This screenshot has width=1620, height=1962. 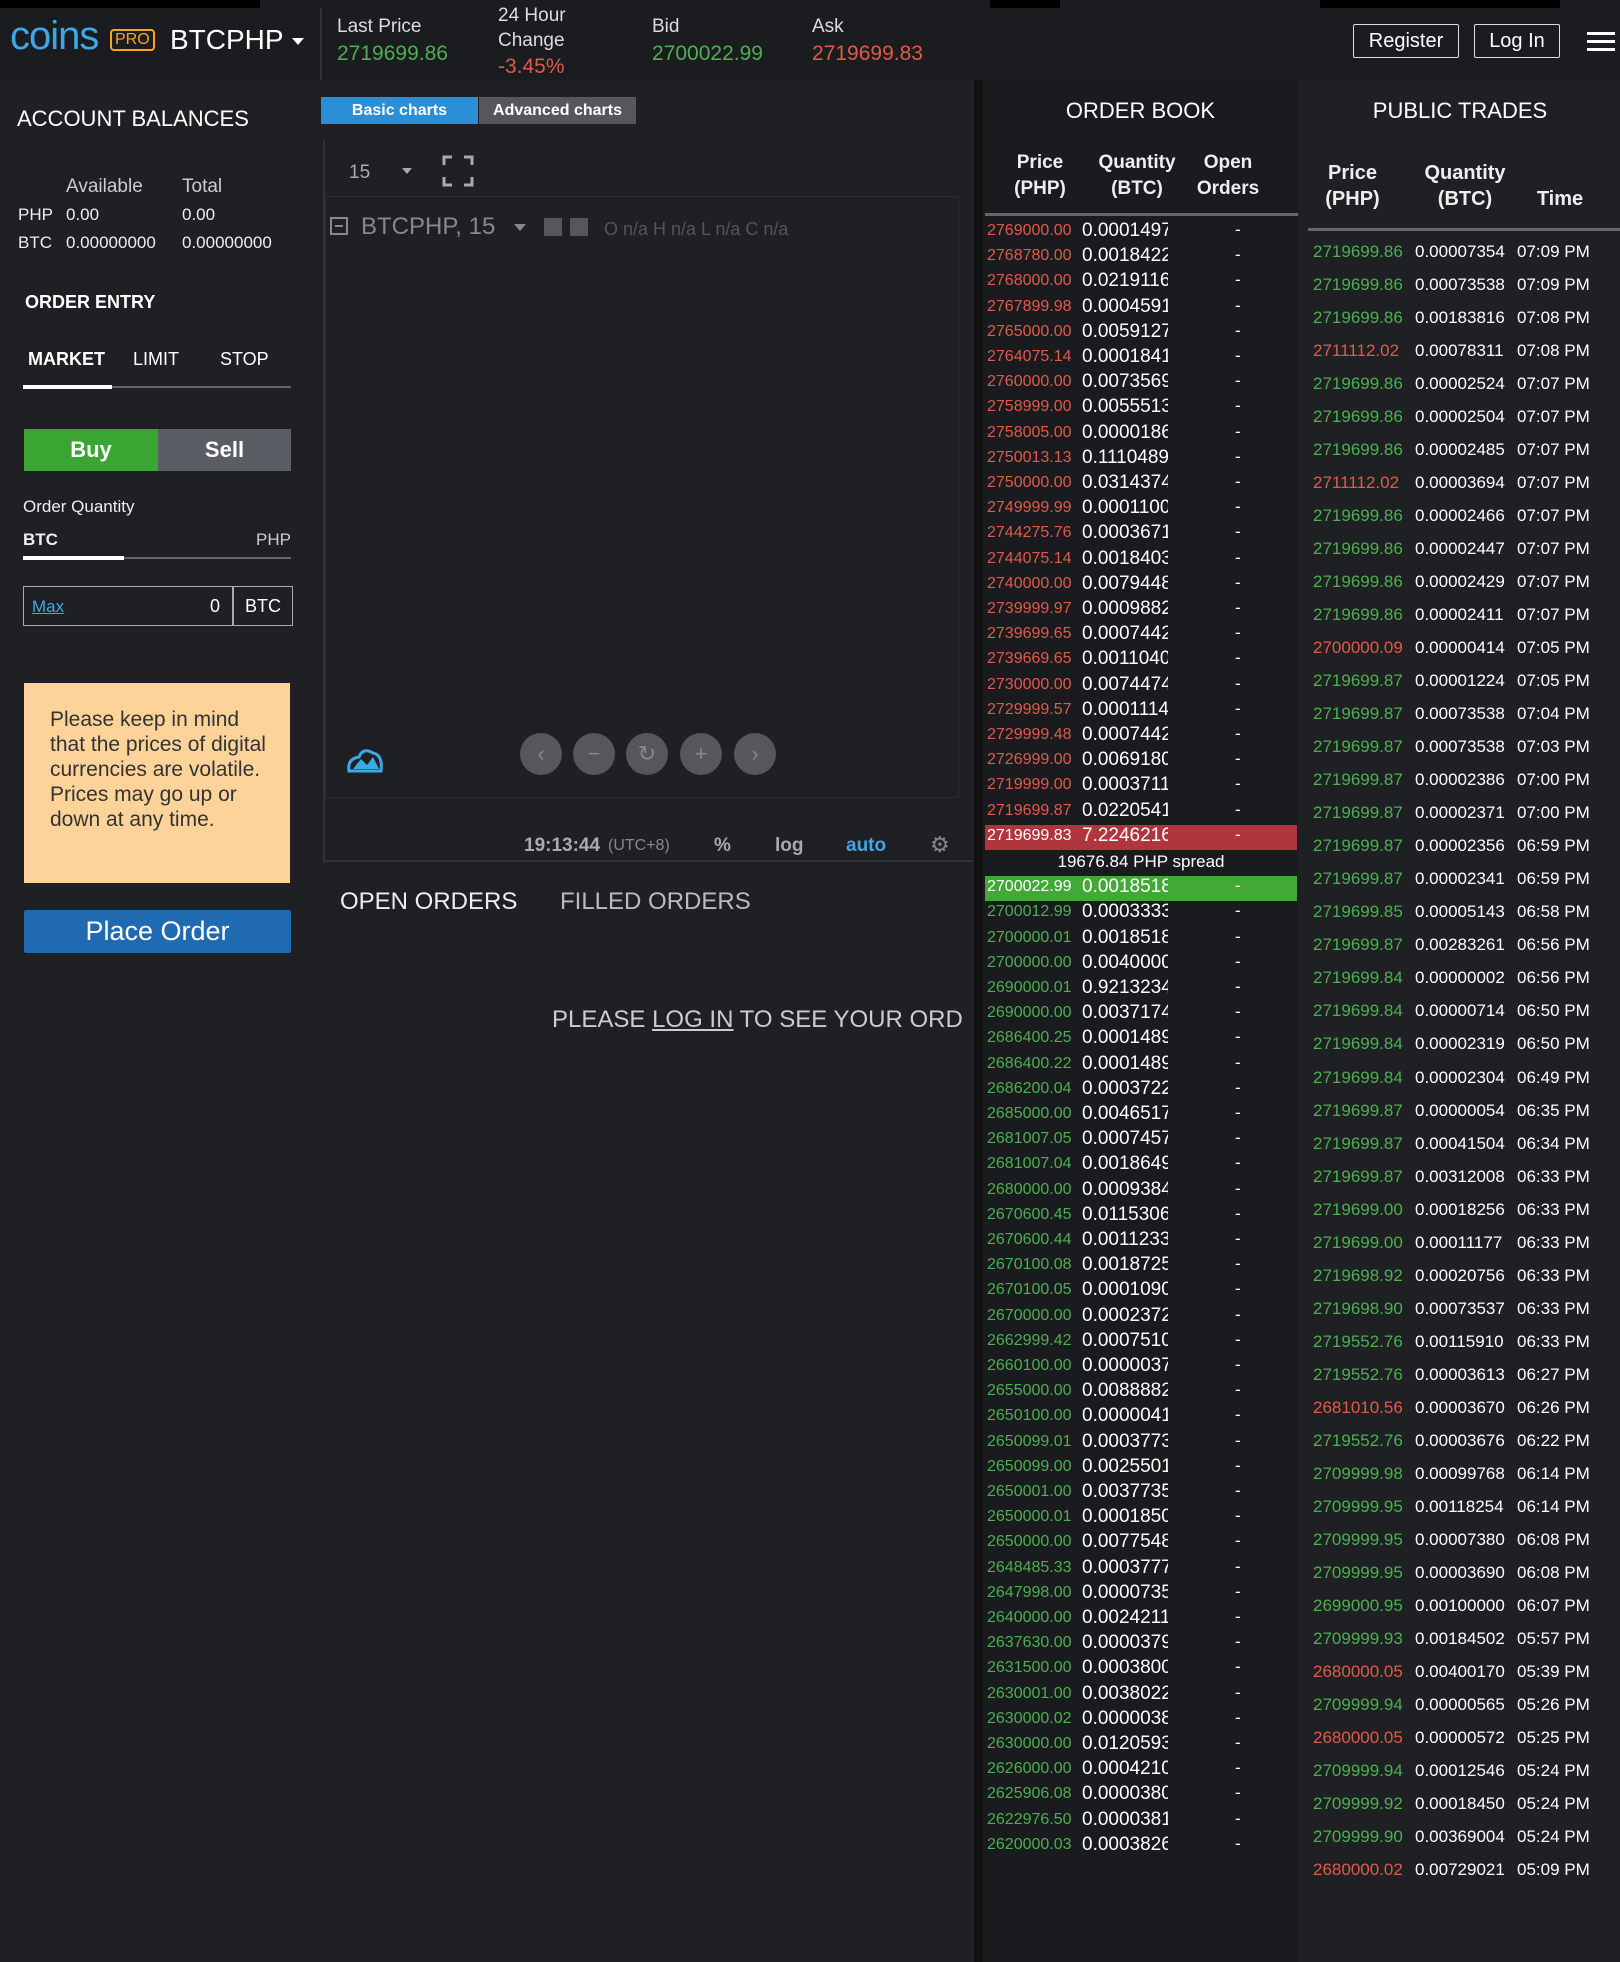 I want to click on ob-bid-row: 2631500.00 0.00038001 -, so click(x=1141, y=1669).